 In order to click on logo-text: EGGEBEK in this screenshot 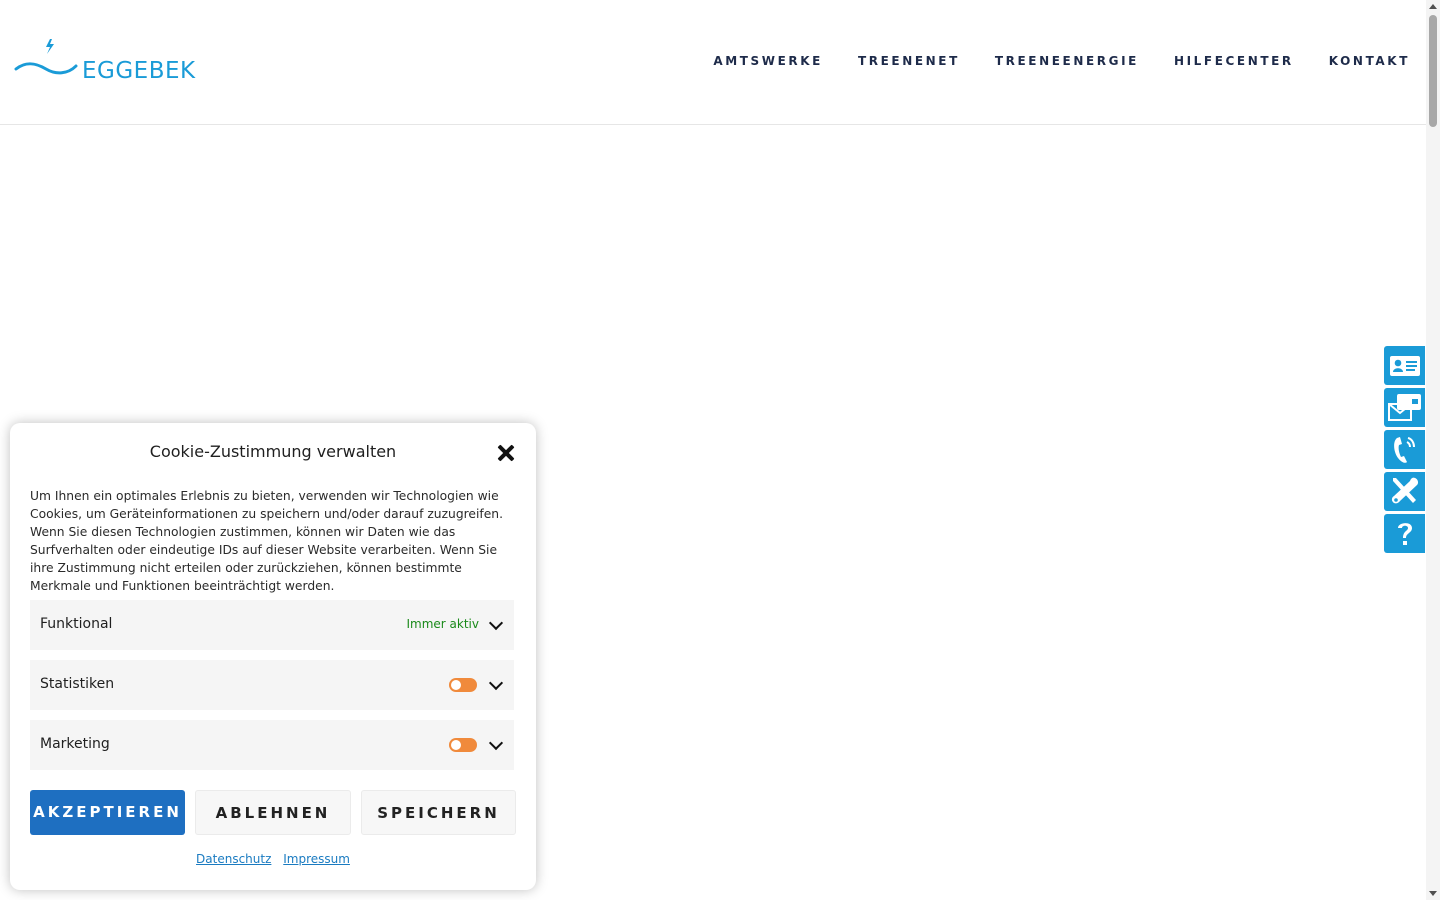, I will do `click(139, 71)`.